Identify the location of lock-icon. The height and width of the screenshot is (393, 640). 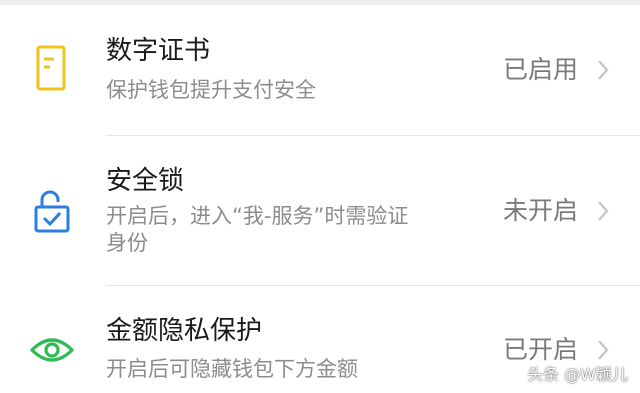
(52, 210).